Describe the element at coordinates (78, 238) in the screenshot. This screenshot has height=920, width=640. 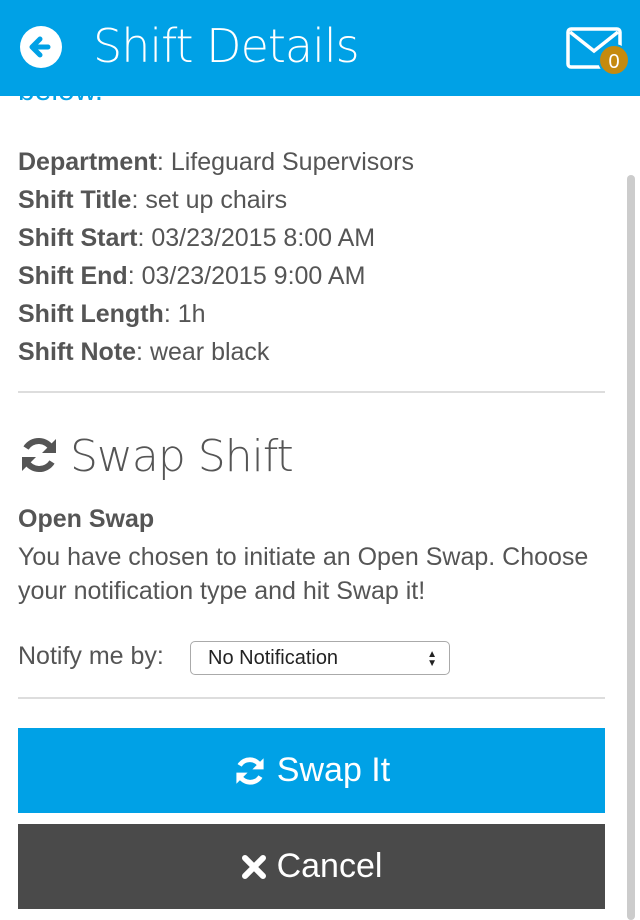
I see `detail-label: Shift Start` at that location.